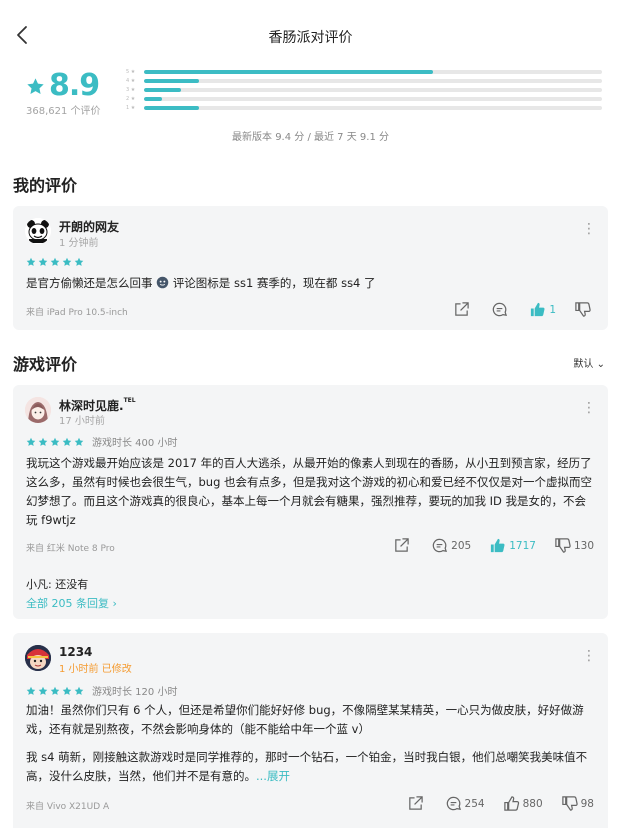  I want to click on dislike-button: 98, so click(577, 803).